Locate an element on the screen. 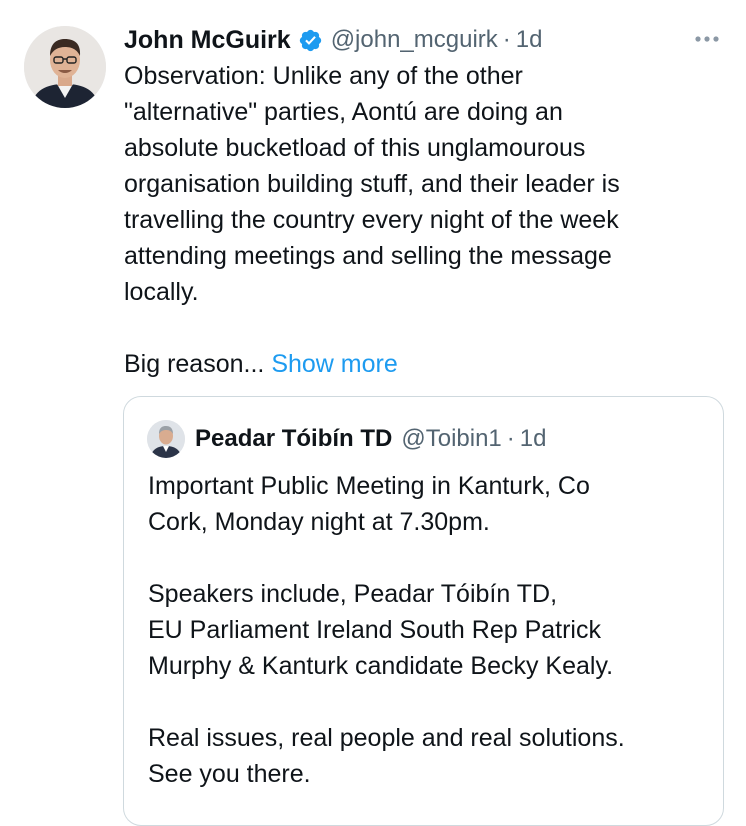 The height and width of the screenshot is (826, 746). more-options-icon is located at coordinates (707, 39).